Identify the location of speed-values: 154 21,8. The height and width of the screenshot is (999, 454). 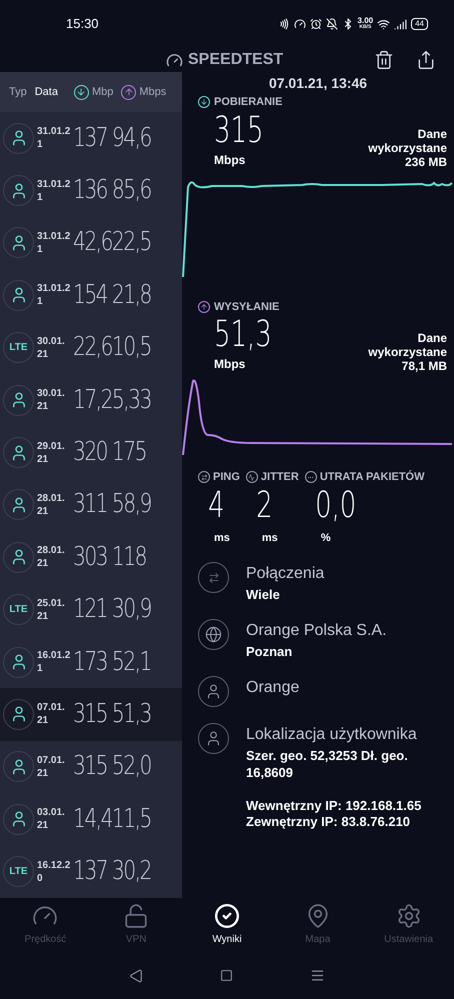
(112, 295).